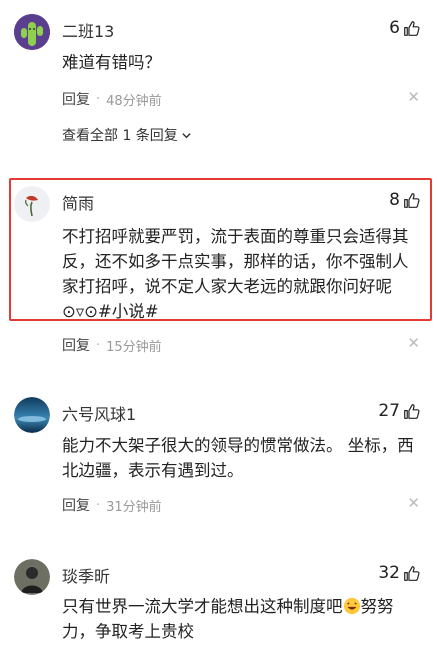  What do you see at coordinates (238, 445) in the screenshot?
I see `comment-text-line: 能力不大架子很大的领导的惯常做法。 坐标，西` at bounding box center [238, 445].